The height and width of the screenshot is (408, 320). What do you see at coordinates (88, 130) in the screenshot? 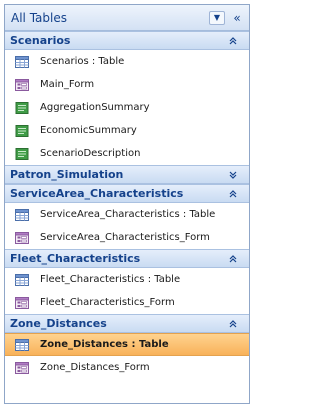
I see `nav-item-label: EconomicSummary` at bounding box center [88, 130].